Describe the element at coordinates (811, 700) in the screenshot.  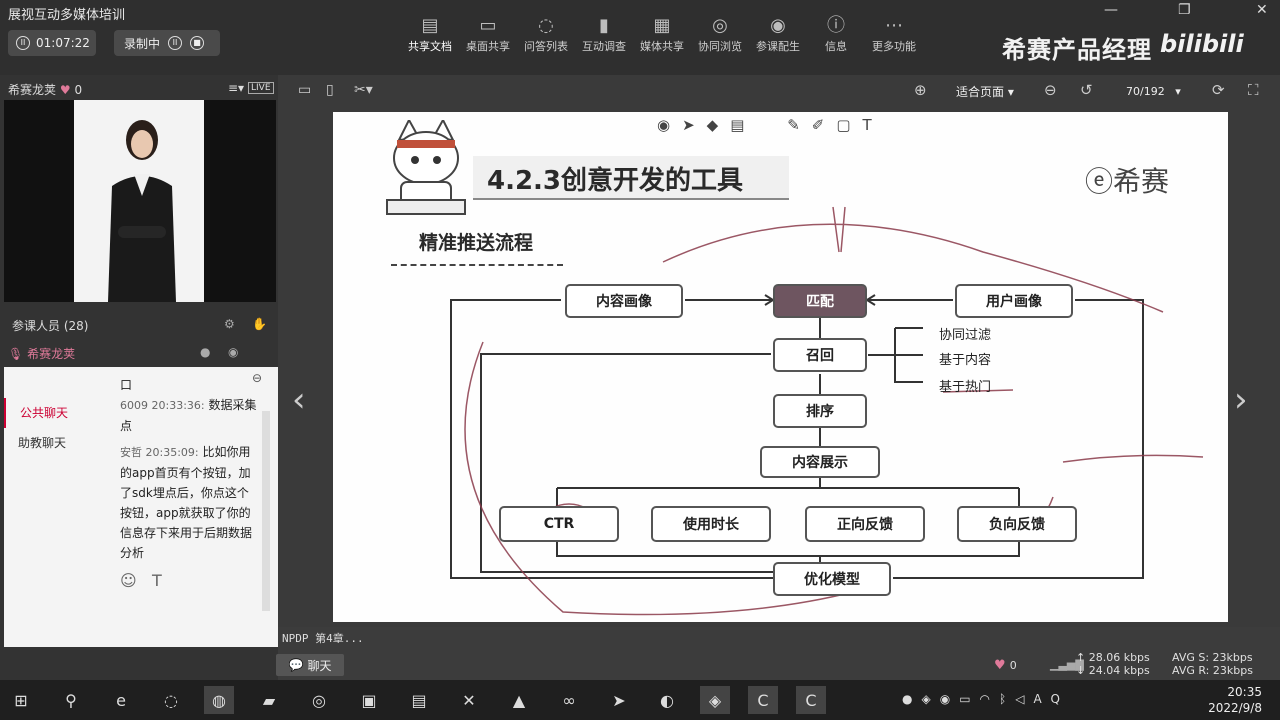
I see `c-app-icon-2: C` at that location.